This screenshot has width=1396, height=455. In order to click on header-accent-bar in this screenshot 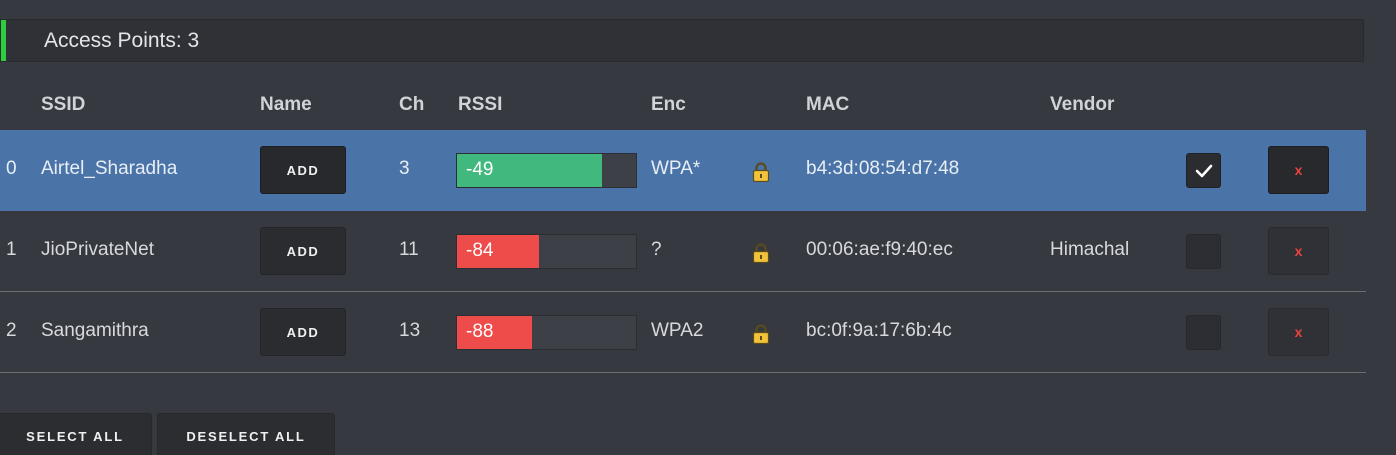, I will do `click(3, 40)`.